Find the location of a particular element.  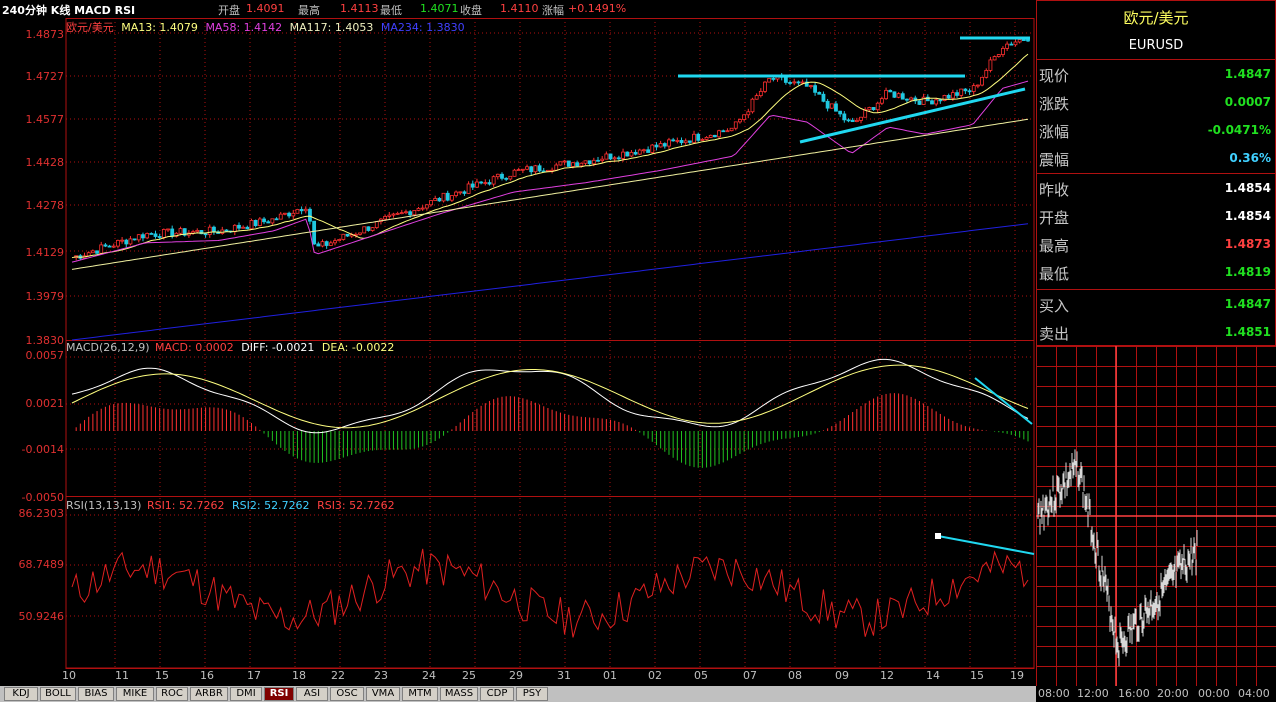

dea-value: DEA: -0.0022 is located at coordinates (358, 347).